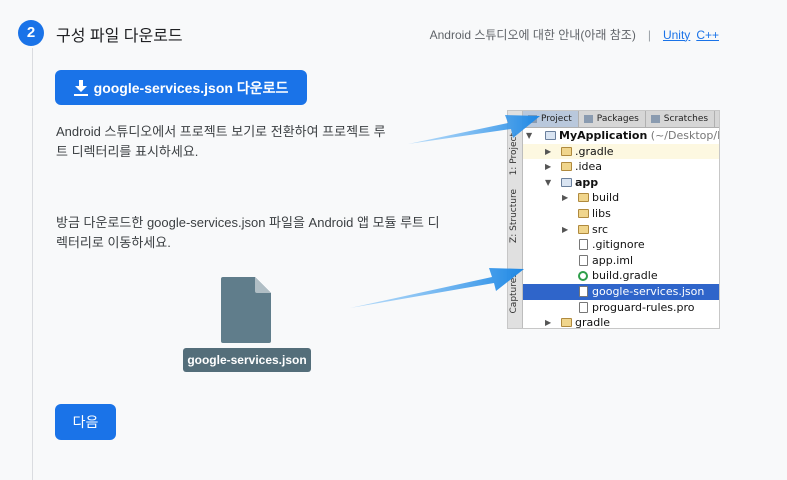 Image resolution: width=787 pixels, height=480 pixels. I want to click on packages-tab-icon, so click(588, 119).